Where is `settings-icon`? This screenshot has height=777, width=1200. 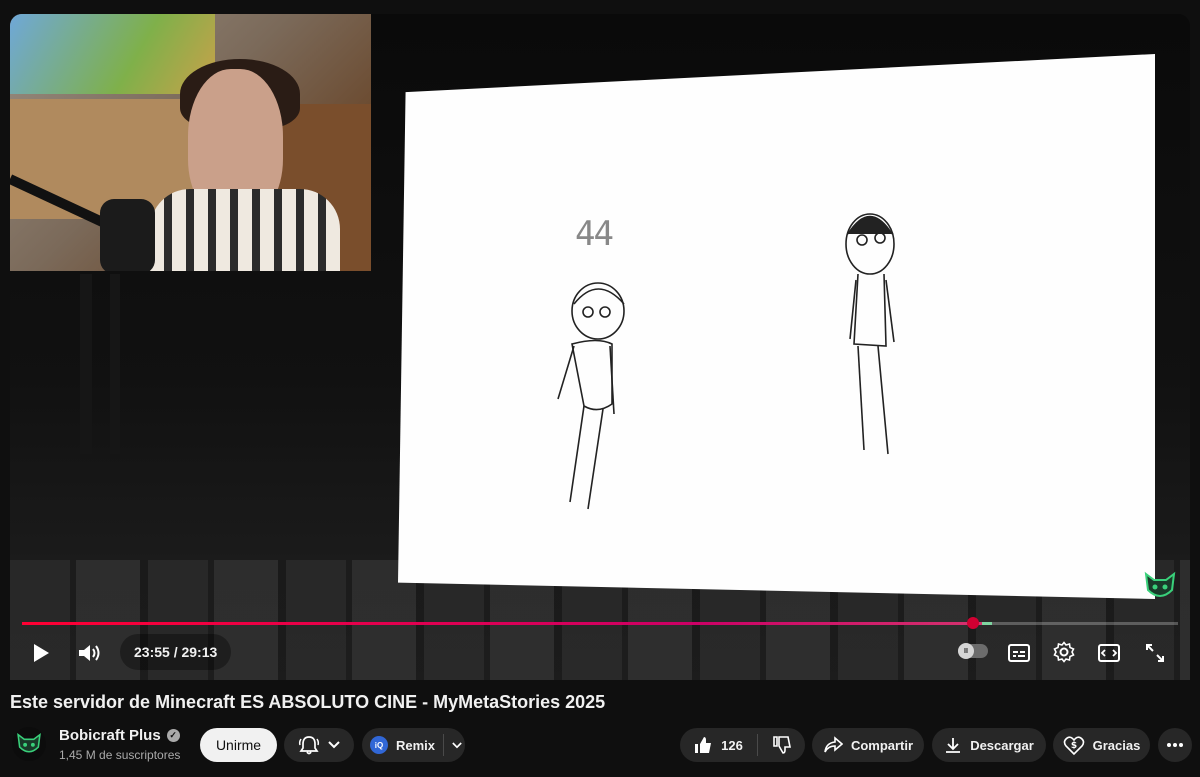
settings-icon is located at coordinates (1064, 652).